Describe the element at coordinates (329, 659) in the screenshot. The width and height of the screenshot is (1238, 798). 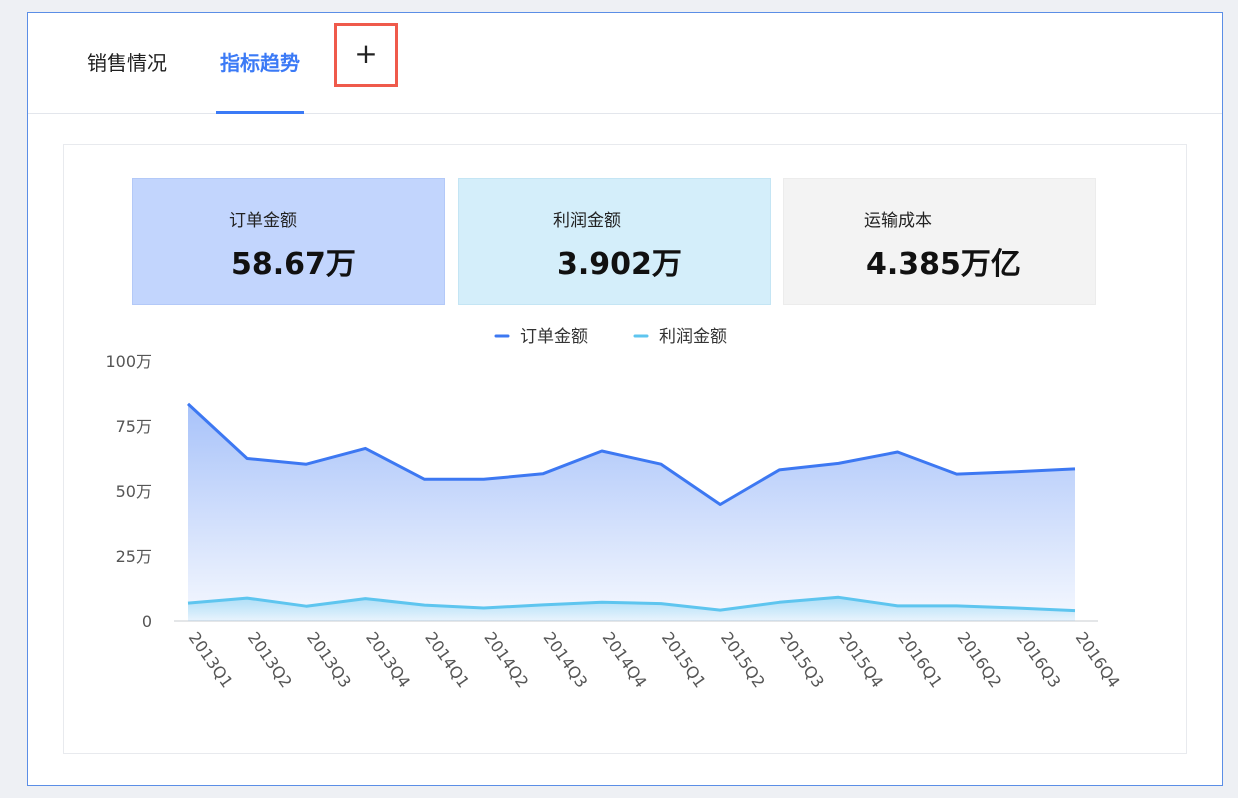
I see `x-tick-label: 2013Q3` at that location.